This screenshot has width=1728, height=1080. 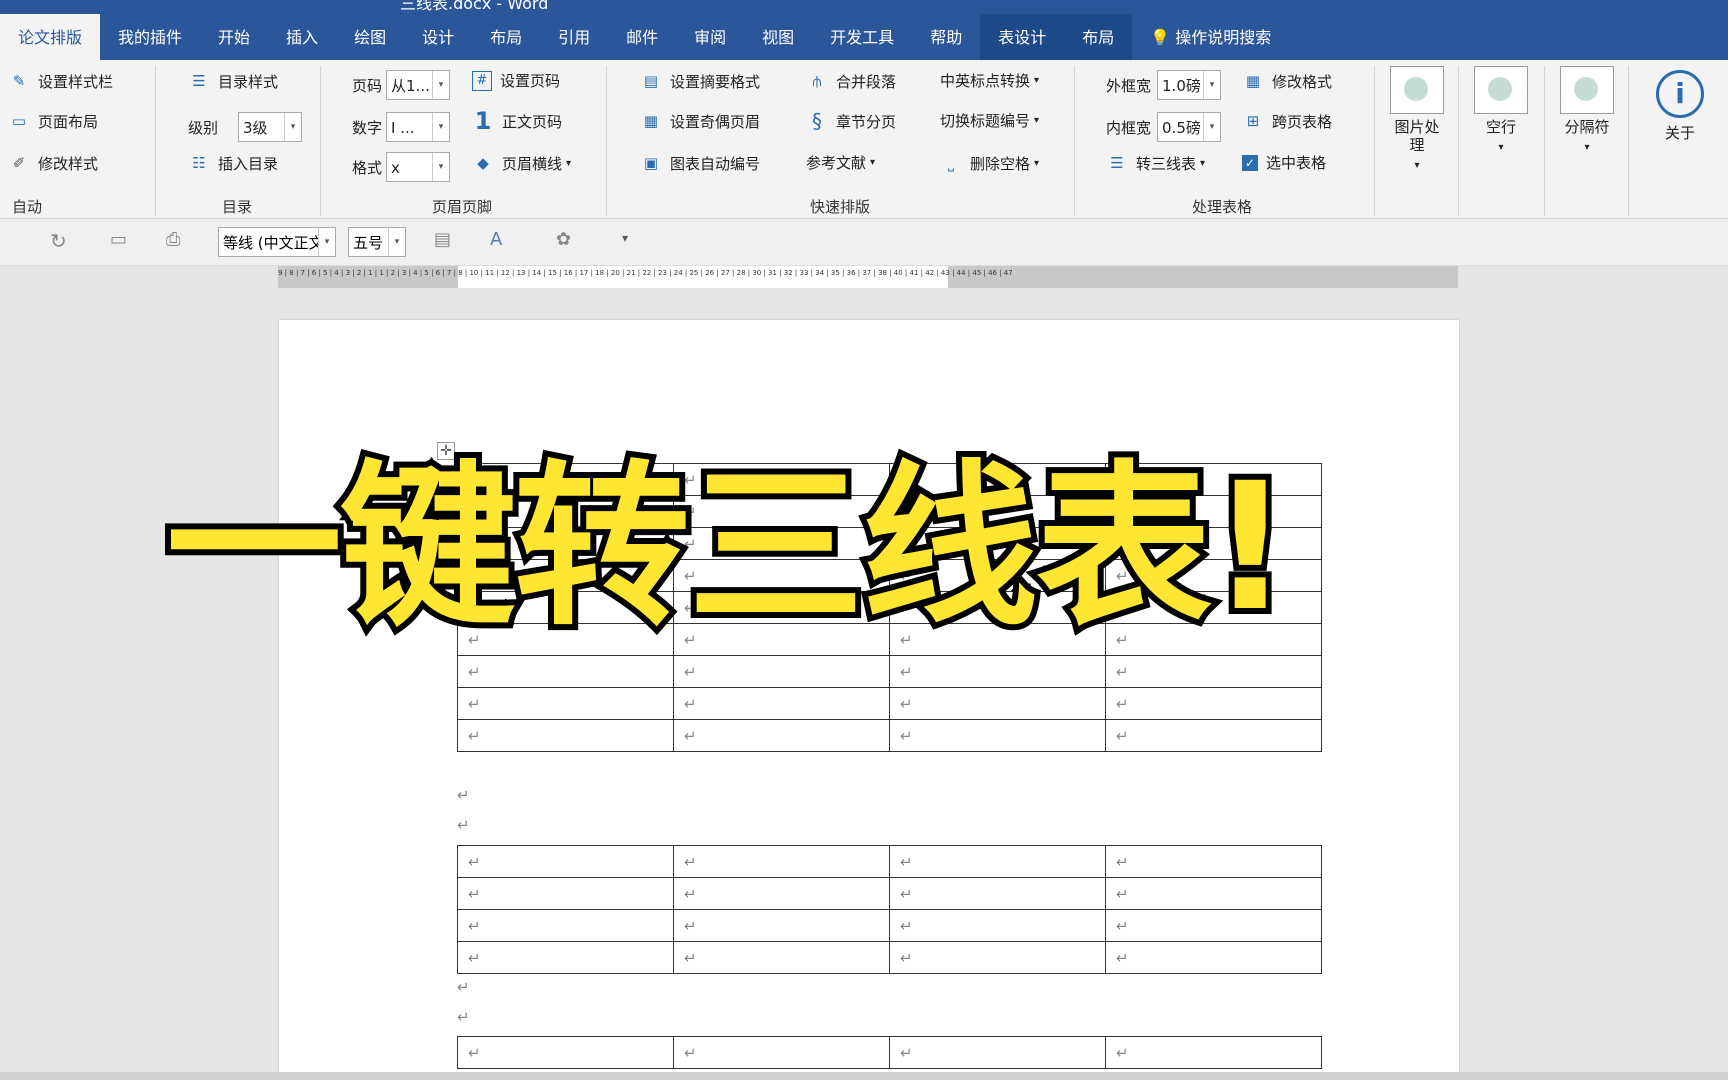 I want to click on tab-references: 引用, so click(x=574, y=37).